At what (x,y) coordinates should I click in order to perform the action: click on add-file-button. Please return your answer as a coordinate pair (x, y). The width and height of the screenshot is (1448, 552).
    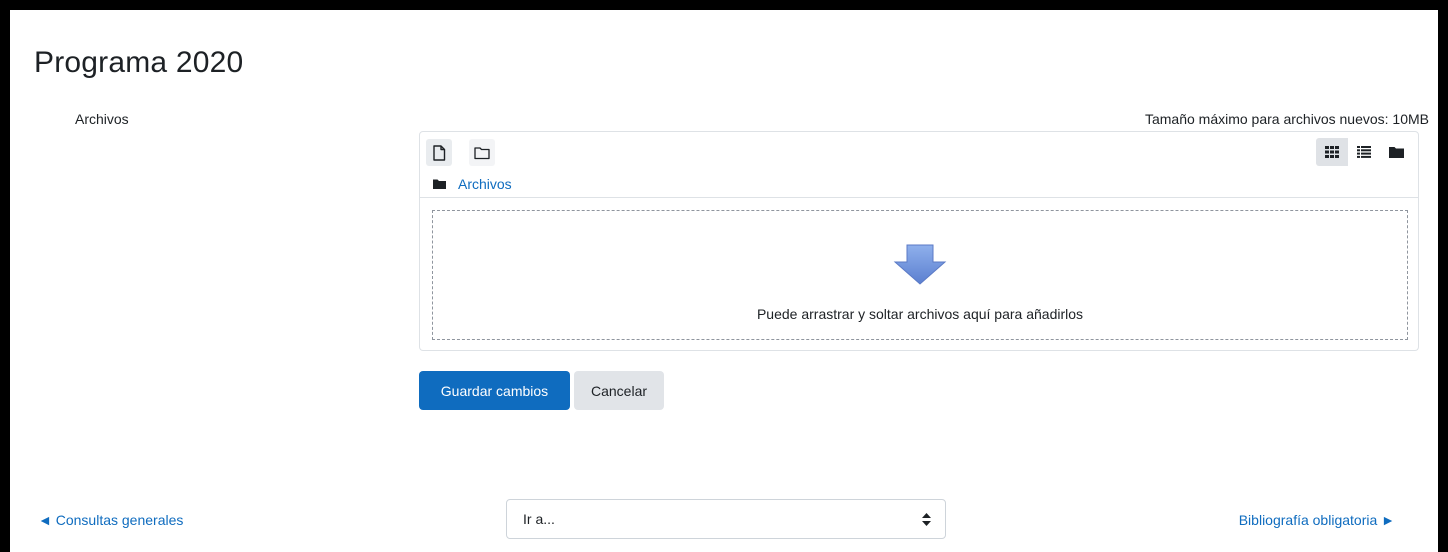
    Looking at the image, I should click on (439, 152).